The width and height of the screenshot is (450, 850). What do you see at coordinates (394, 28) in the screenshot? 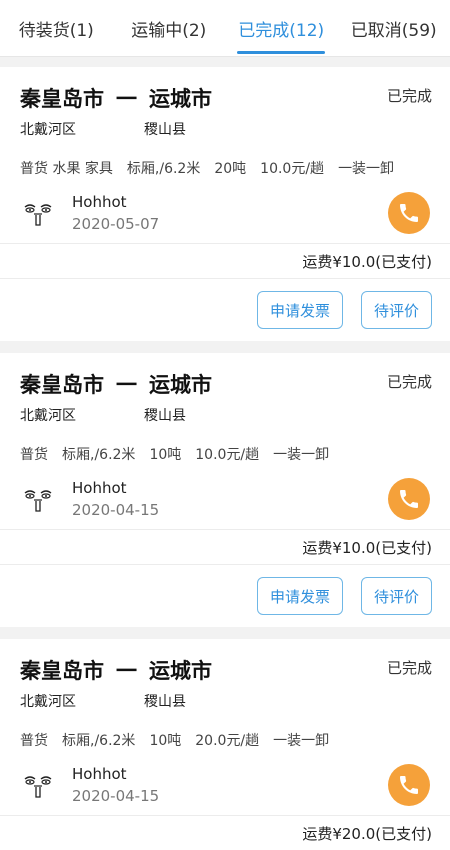
I see `tab-cancelled: 已取消(59)` at bounding box center [394, 28].